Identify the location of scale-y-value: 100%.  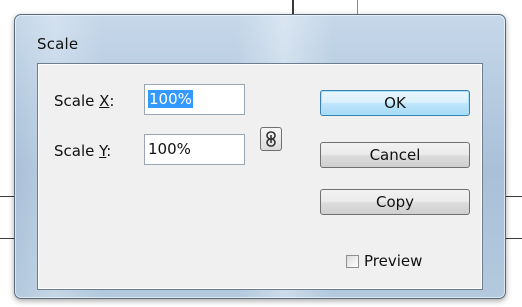
(169, 149).